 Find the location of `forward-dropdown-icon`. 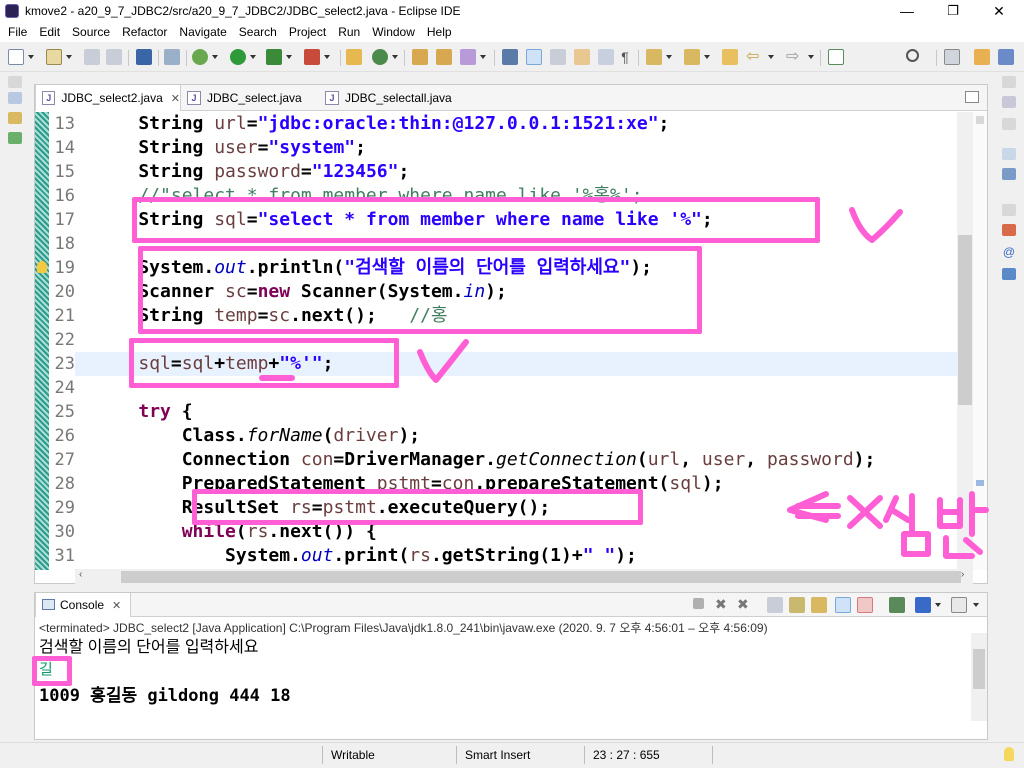

forward-dropdown-icon is located at coordinates (811, 57).